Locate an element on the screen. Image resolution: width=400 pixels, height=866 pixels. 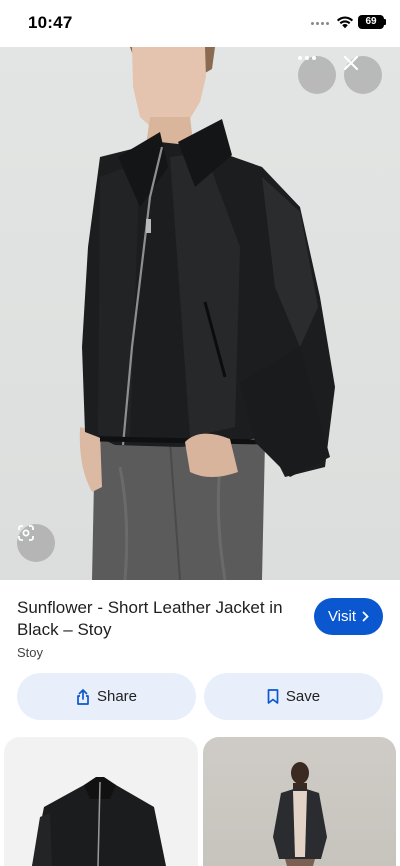
close-icon is located at coordinates (351, 63).